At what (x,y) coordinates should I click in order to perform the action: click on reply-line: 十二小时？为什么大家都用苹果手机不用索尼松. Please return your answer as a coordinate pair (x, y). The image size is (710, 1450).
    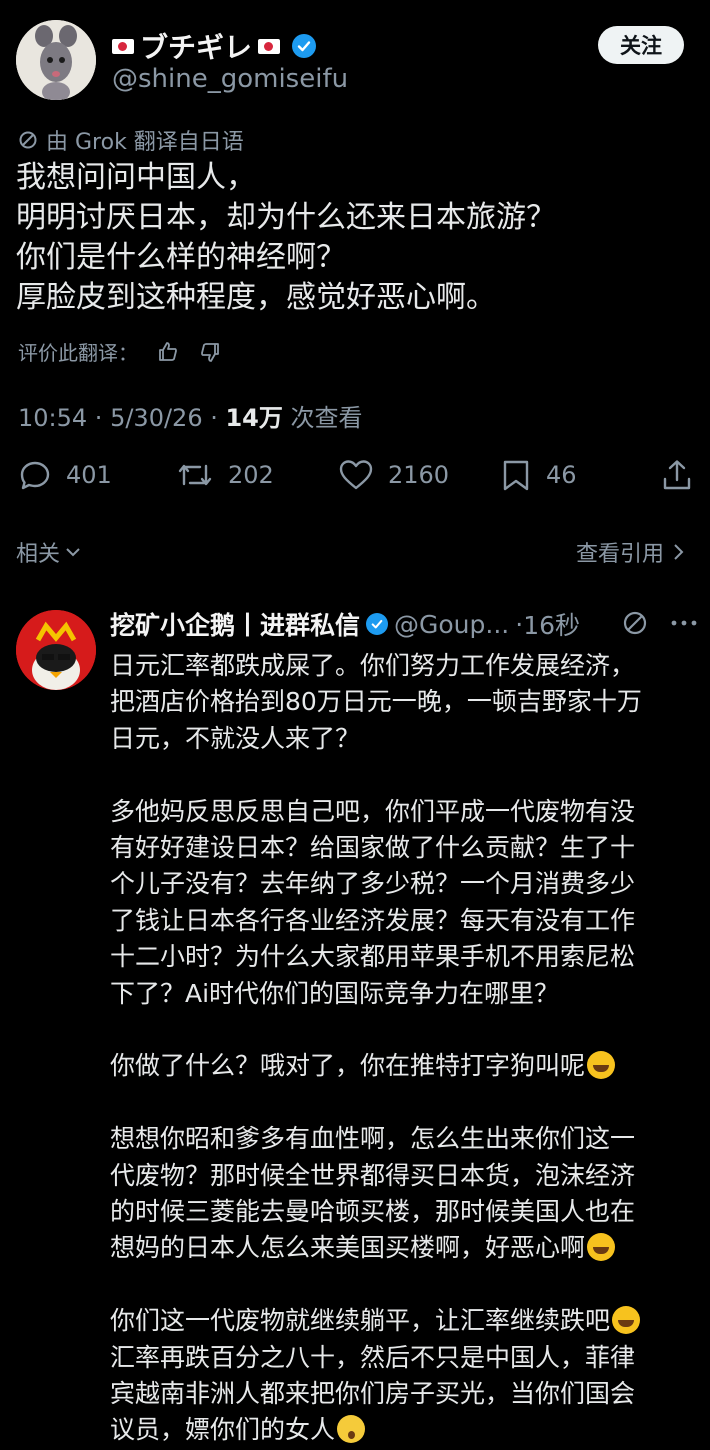
    Looking at the image, I should click on (373, 957).